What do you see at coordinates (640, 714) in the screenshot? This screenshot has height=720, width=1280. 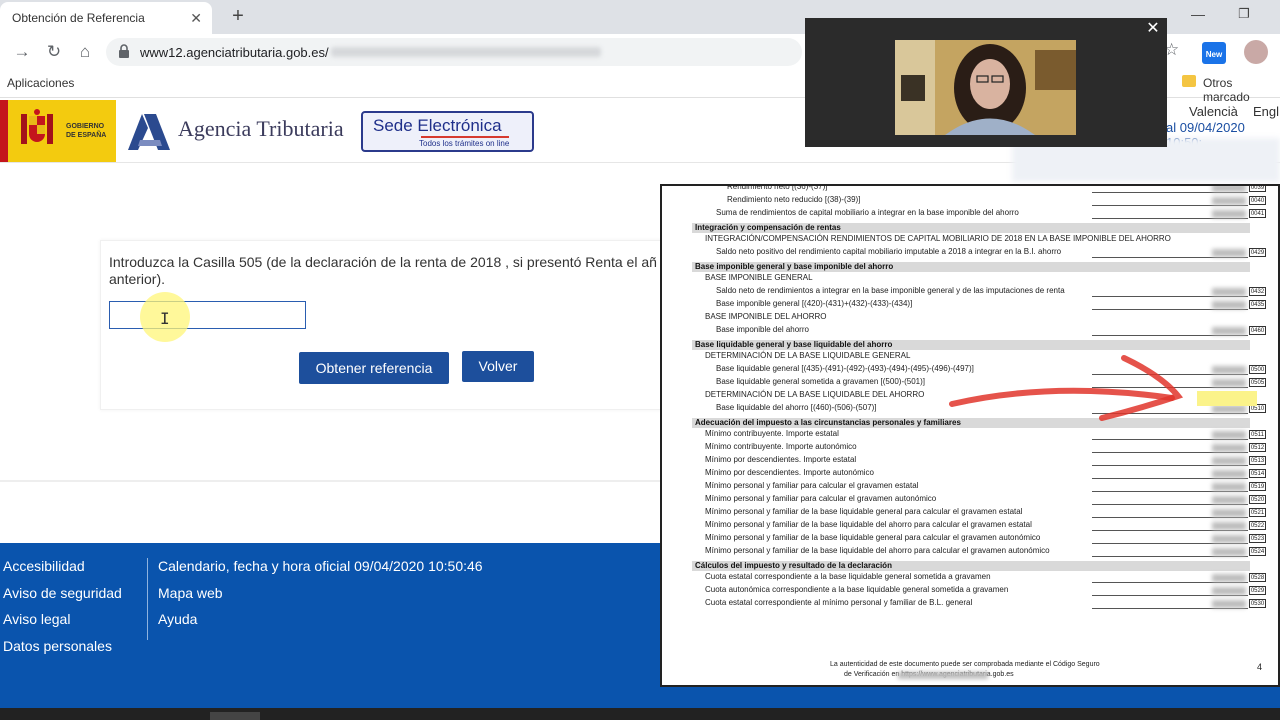 I see `taskbar` at bounding box center [640, 714].